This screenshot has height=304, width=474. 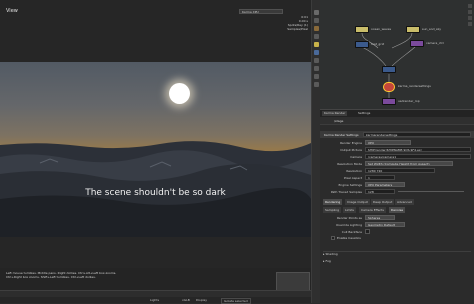 I want to click on tab-sampling: Sampling, so click(x=333, y=210).